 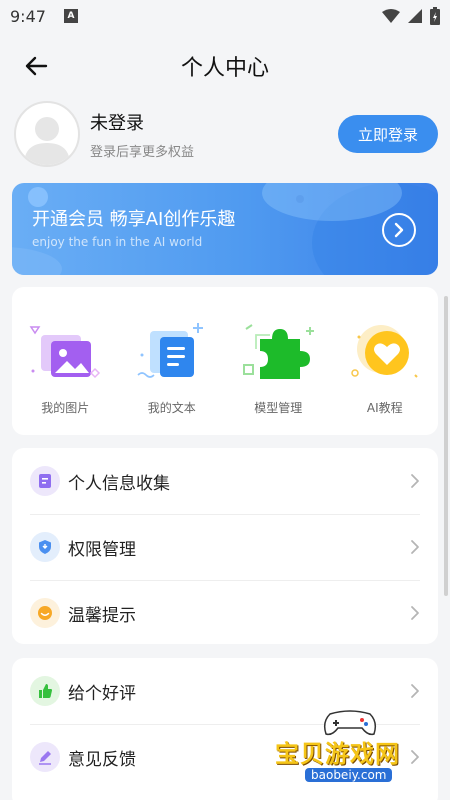 I want to click on grid-item-ai-tutorial: AI教程, so click(x=385, y=369).